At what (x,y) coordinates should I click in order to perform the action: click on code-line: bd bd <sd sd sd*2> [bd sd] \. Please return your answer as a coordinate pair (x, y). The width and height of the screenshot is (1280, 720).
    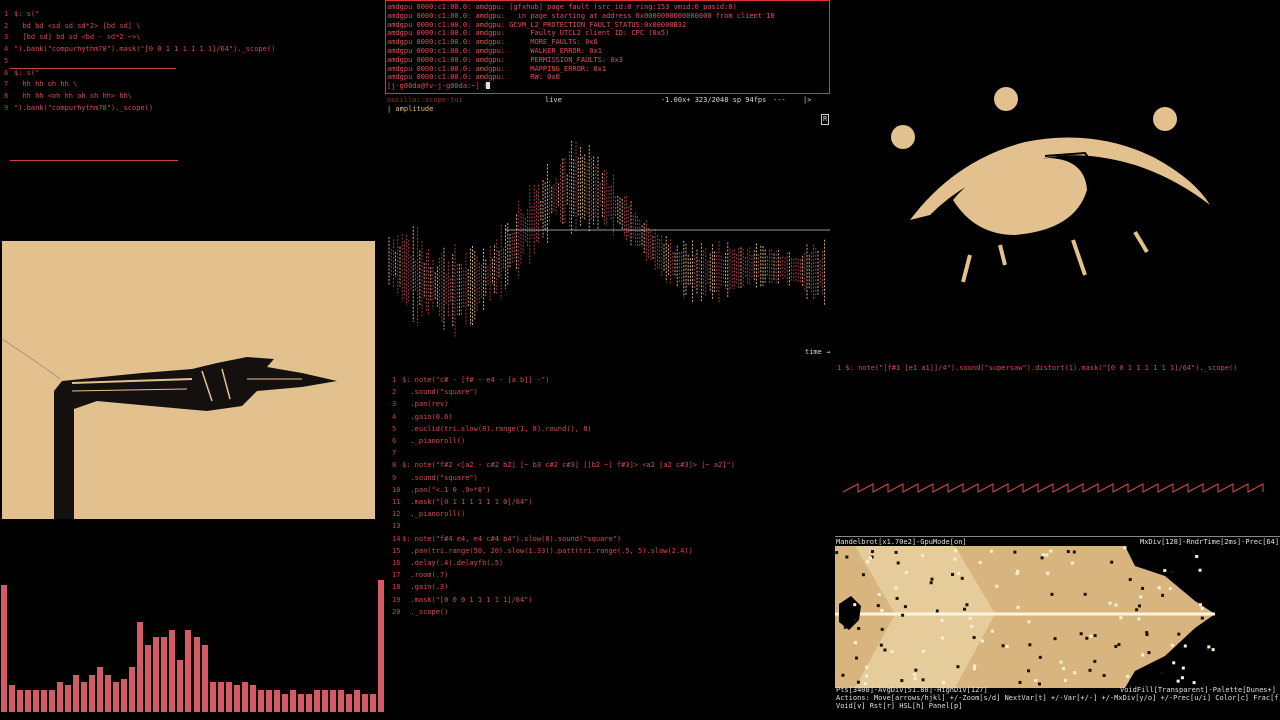
    Looking at the image, I should click on (77, 26).